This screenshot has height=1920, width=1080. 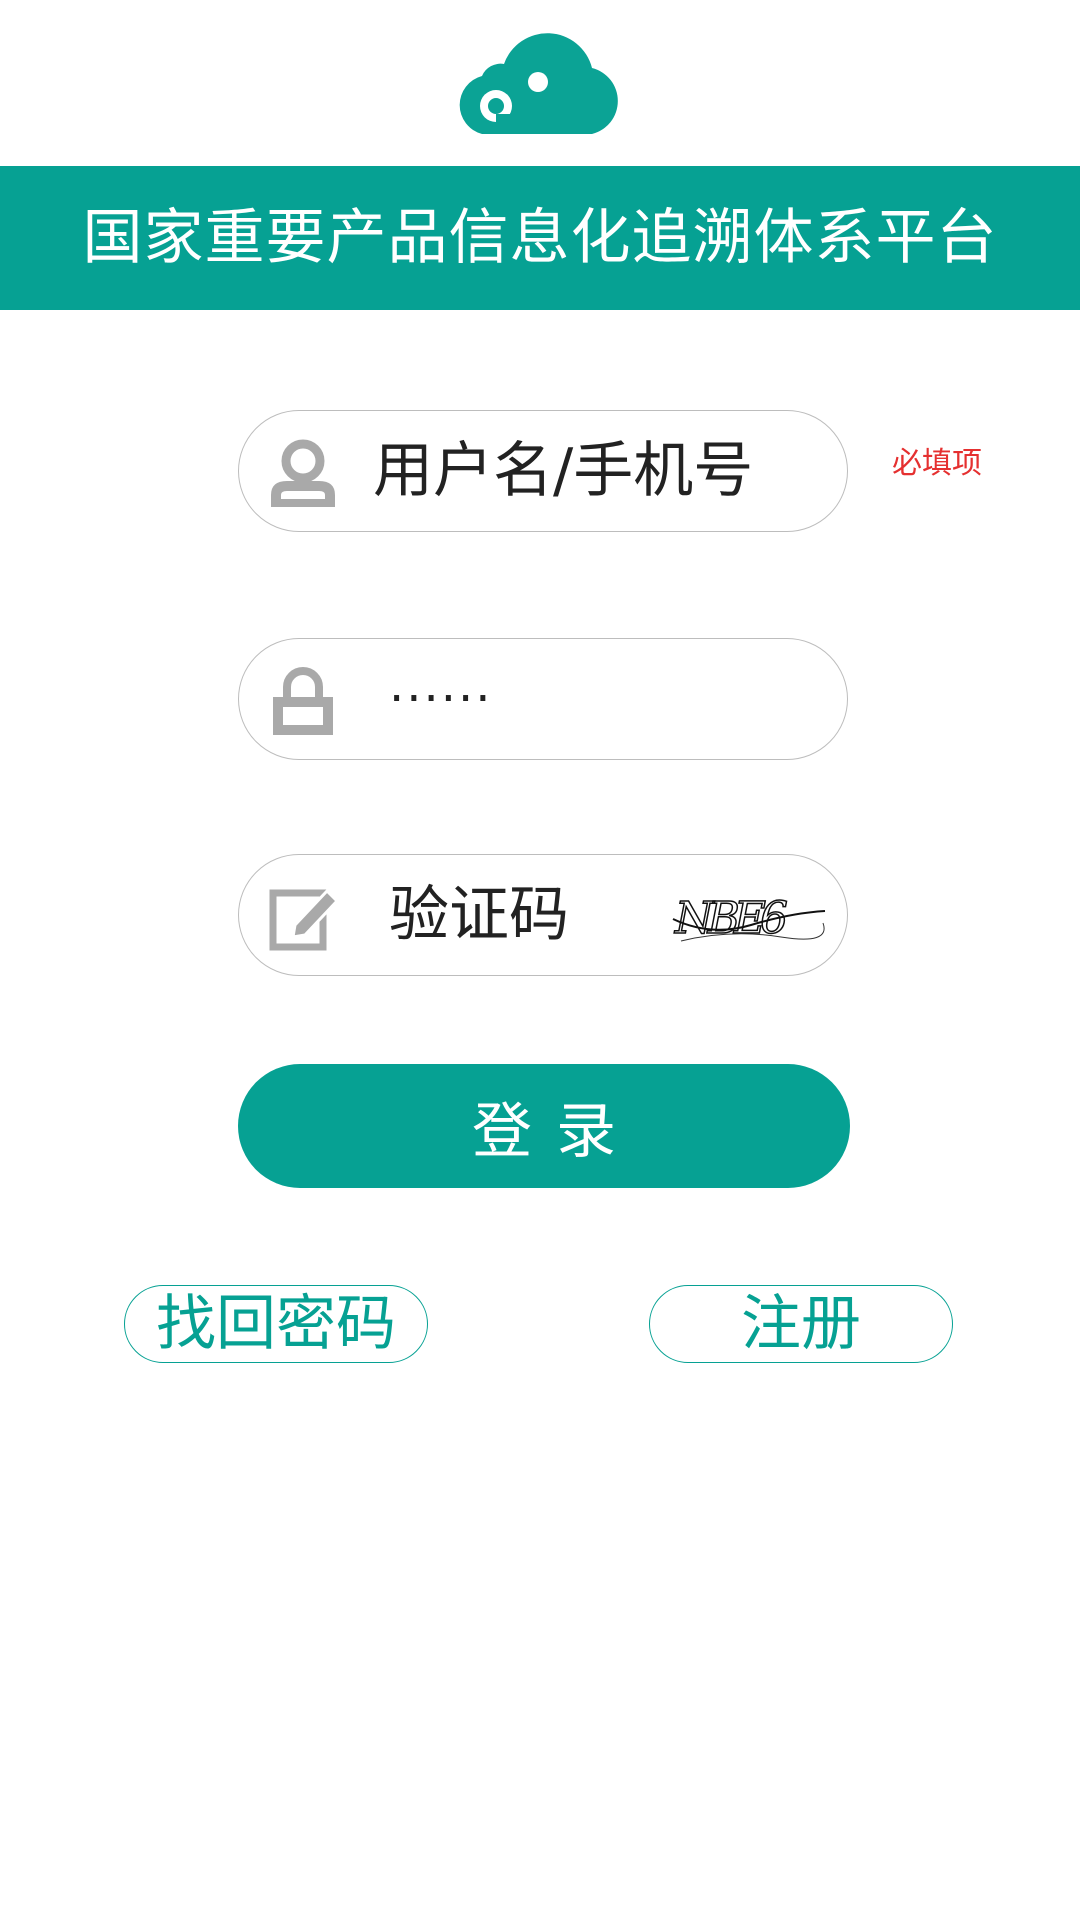 I want to click on captcha-field: NBE6, so click(x=543, y=915).